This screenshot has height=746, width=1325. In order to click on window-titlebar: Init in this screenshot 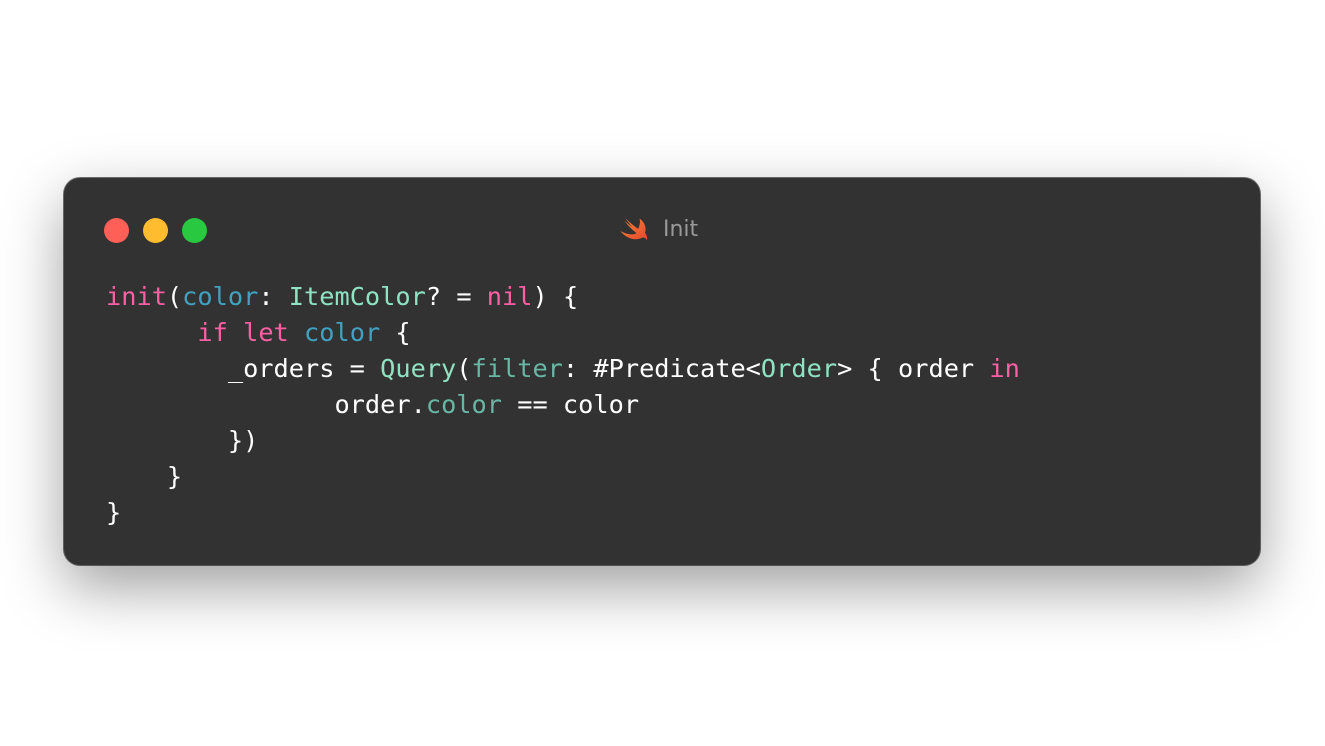, I will do `click(662, 230)`.